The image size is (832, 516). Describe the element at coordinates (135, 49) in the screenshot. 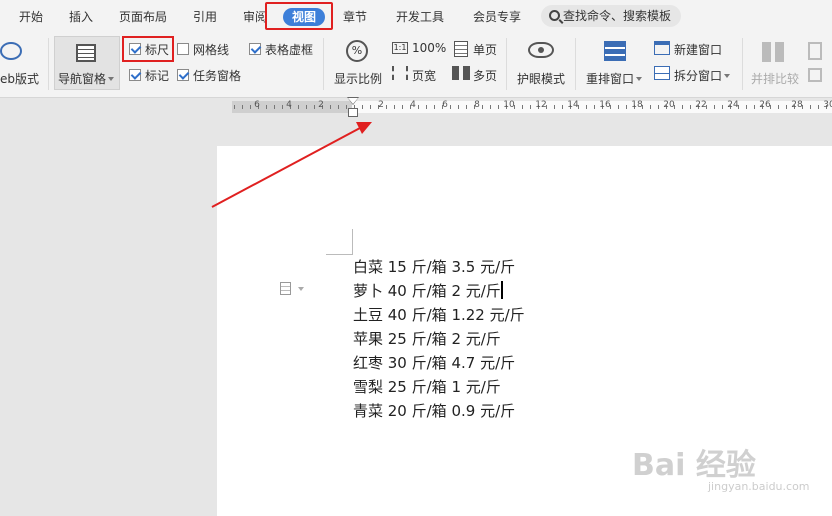

I see `ruler-checkbox` at that location.